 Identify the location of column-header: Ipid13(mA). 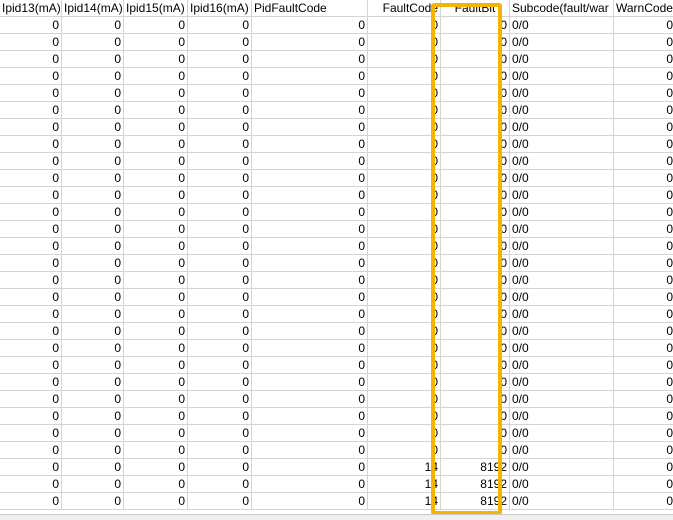
(31, 8).